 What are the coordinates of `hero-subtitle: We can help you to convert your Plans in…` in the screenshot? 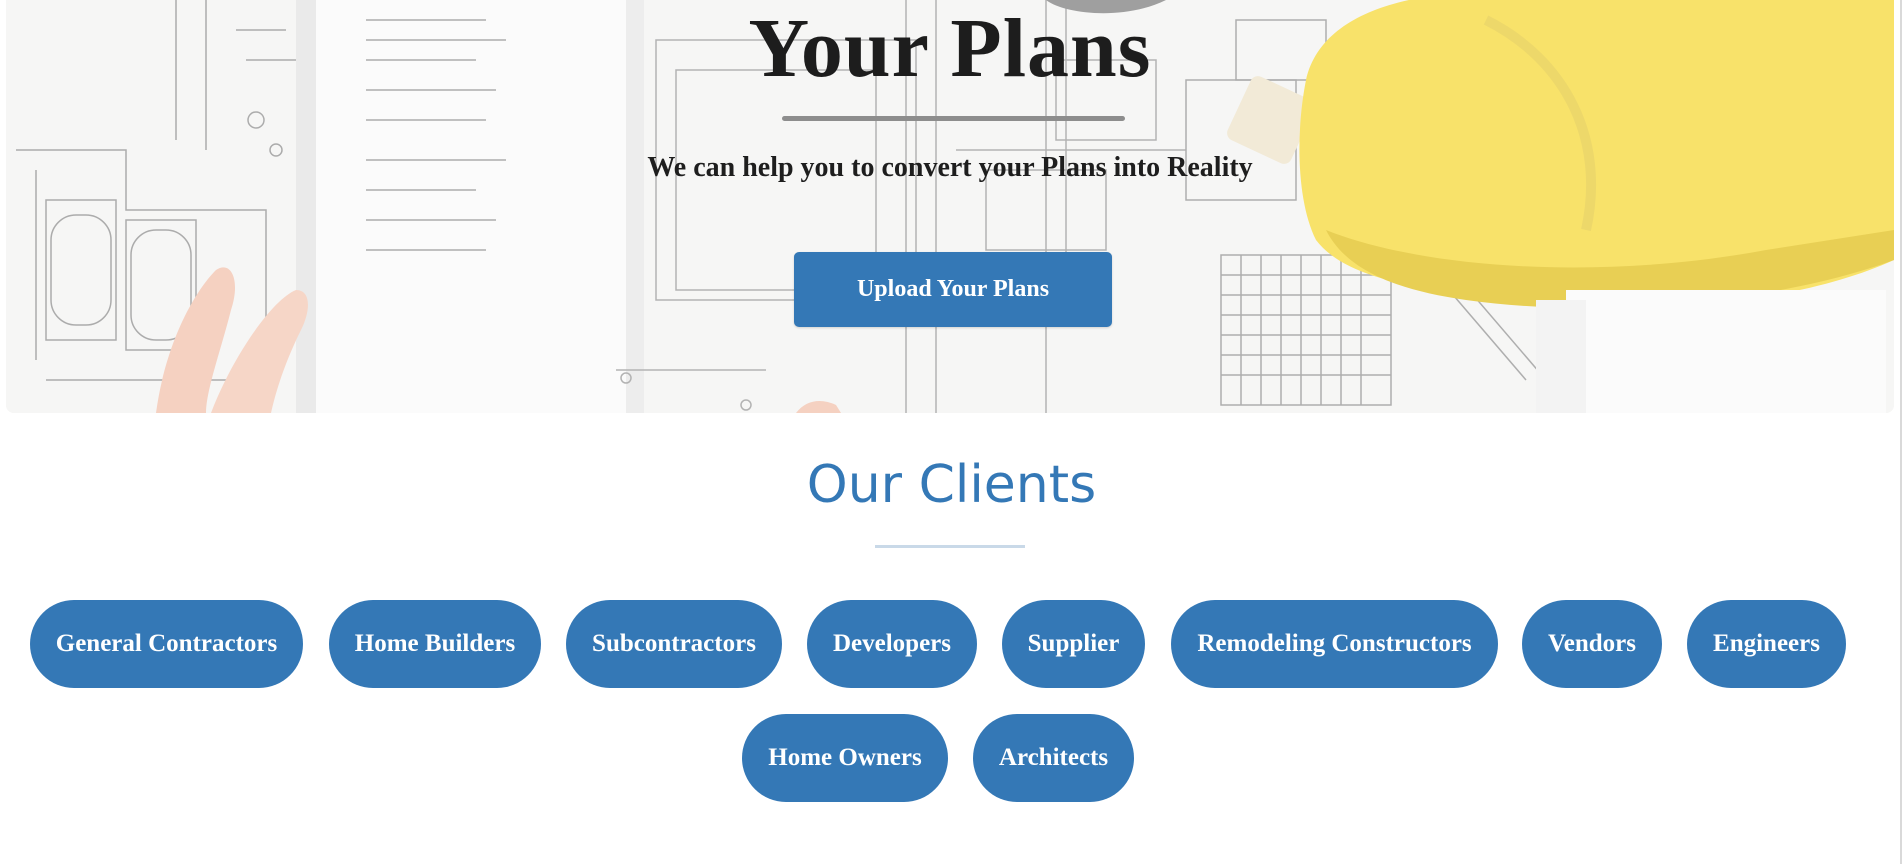 It's located at (950, 167).